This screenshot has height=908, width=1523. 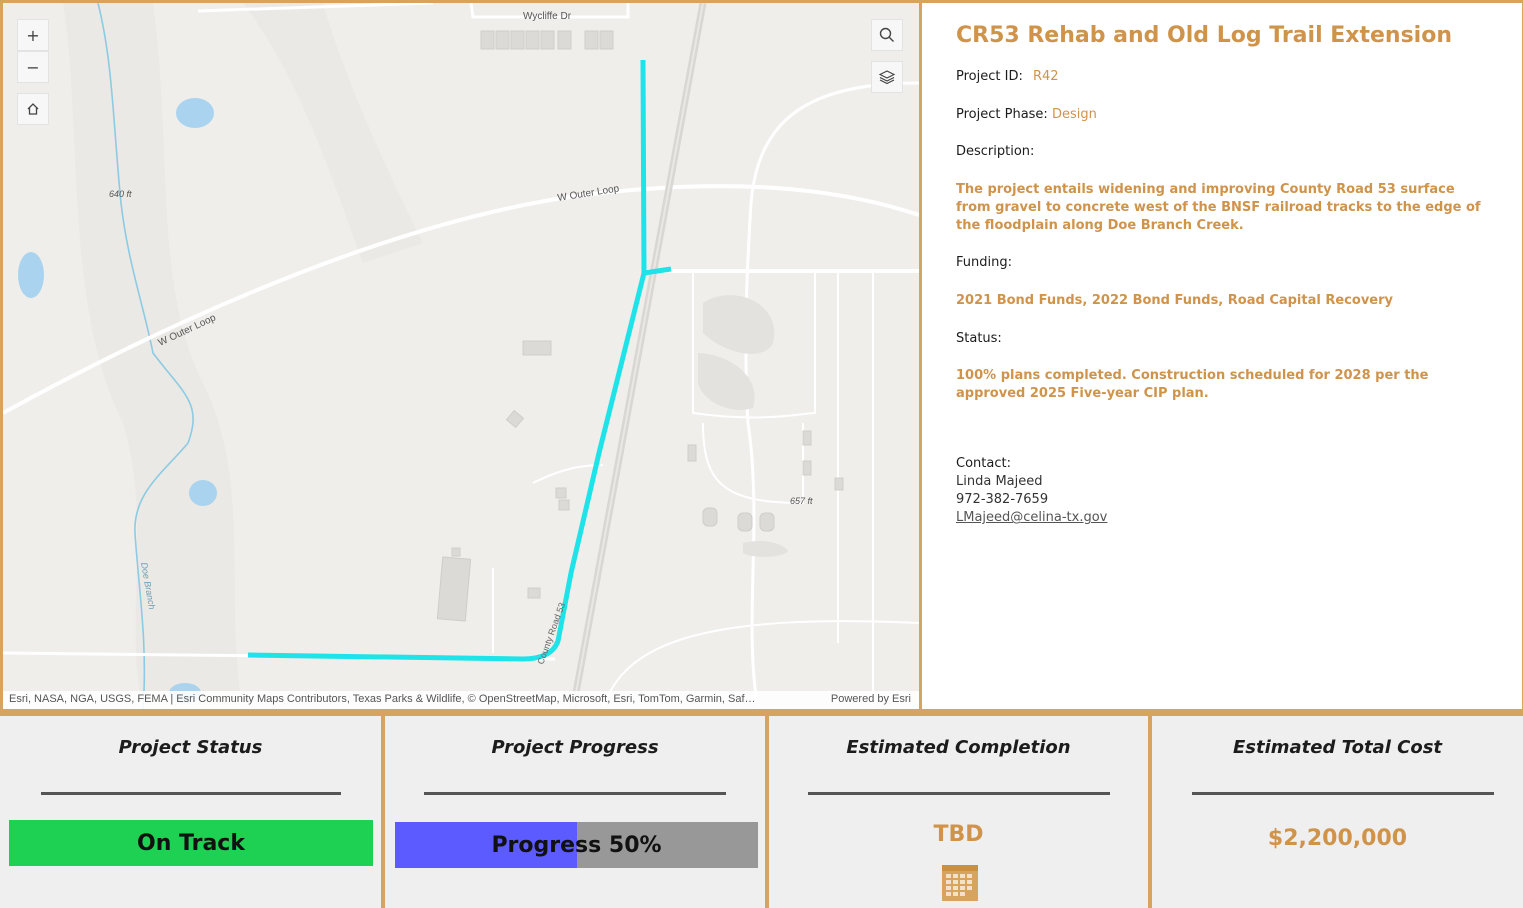 I want to click on progress-bar: Progress 50%, so click(x=576, y=845).